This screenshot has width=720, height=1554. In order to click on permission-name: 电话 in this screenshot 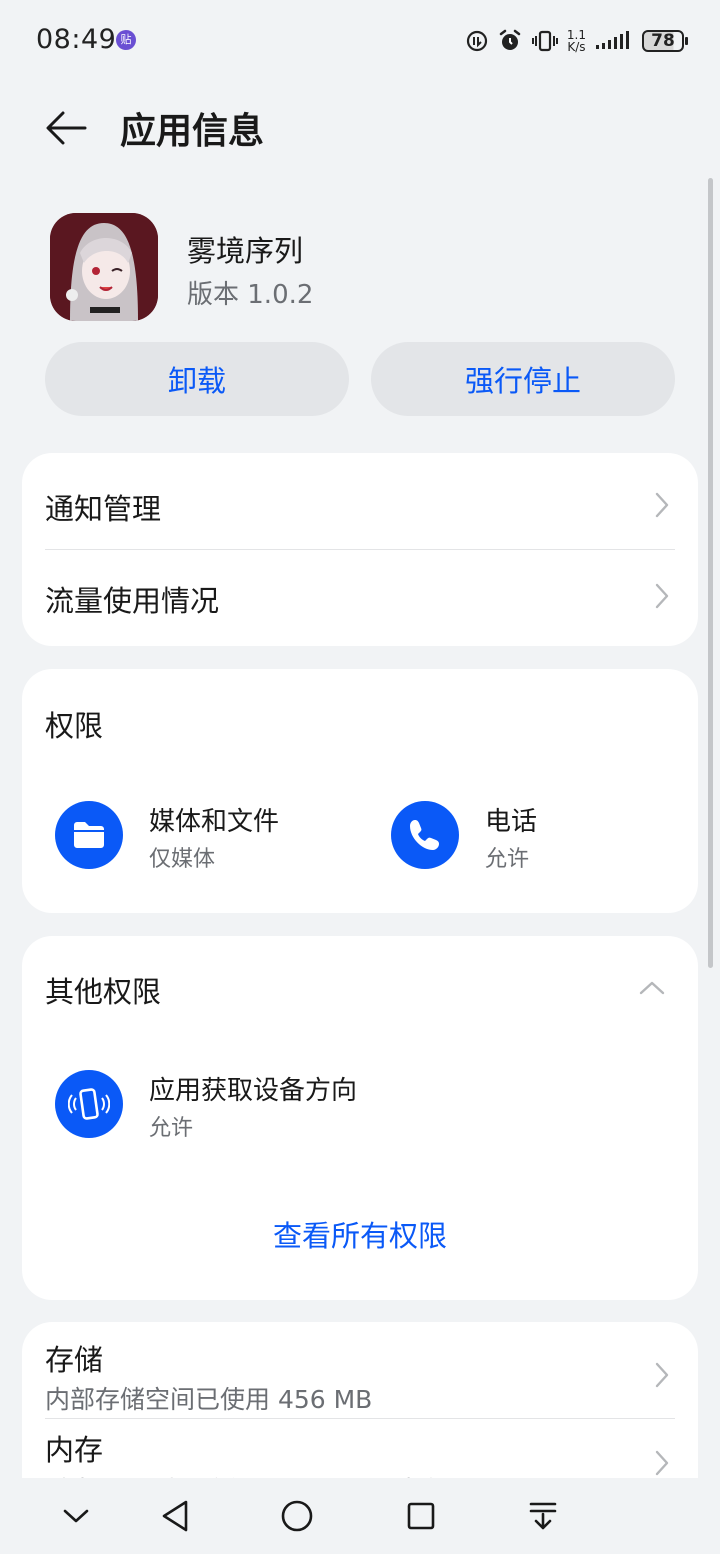, I will do `click(511, 822)`.